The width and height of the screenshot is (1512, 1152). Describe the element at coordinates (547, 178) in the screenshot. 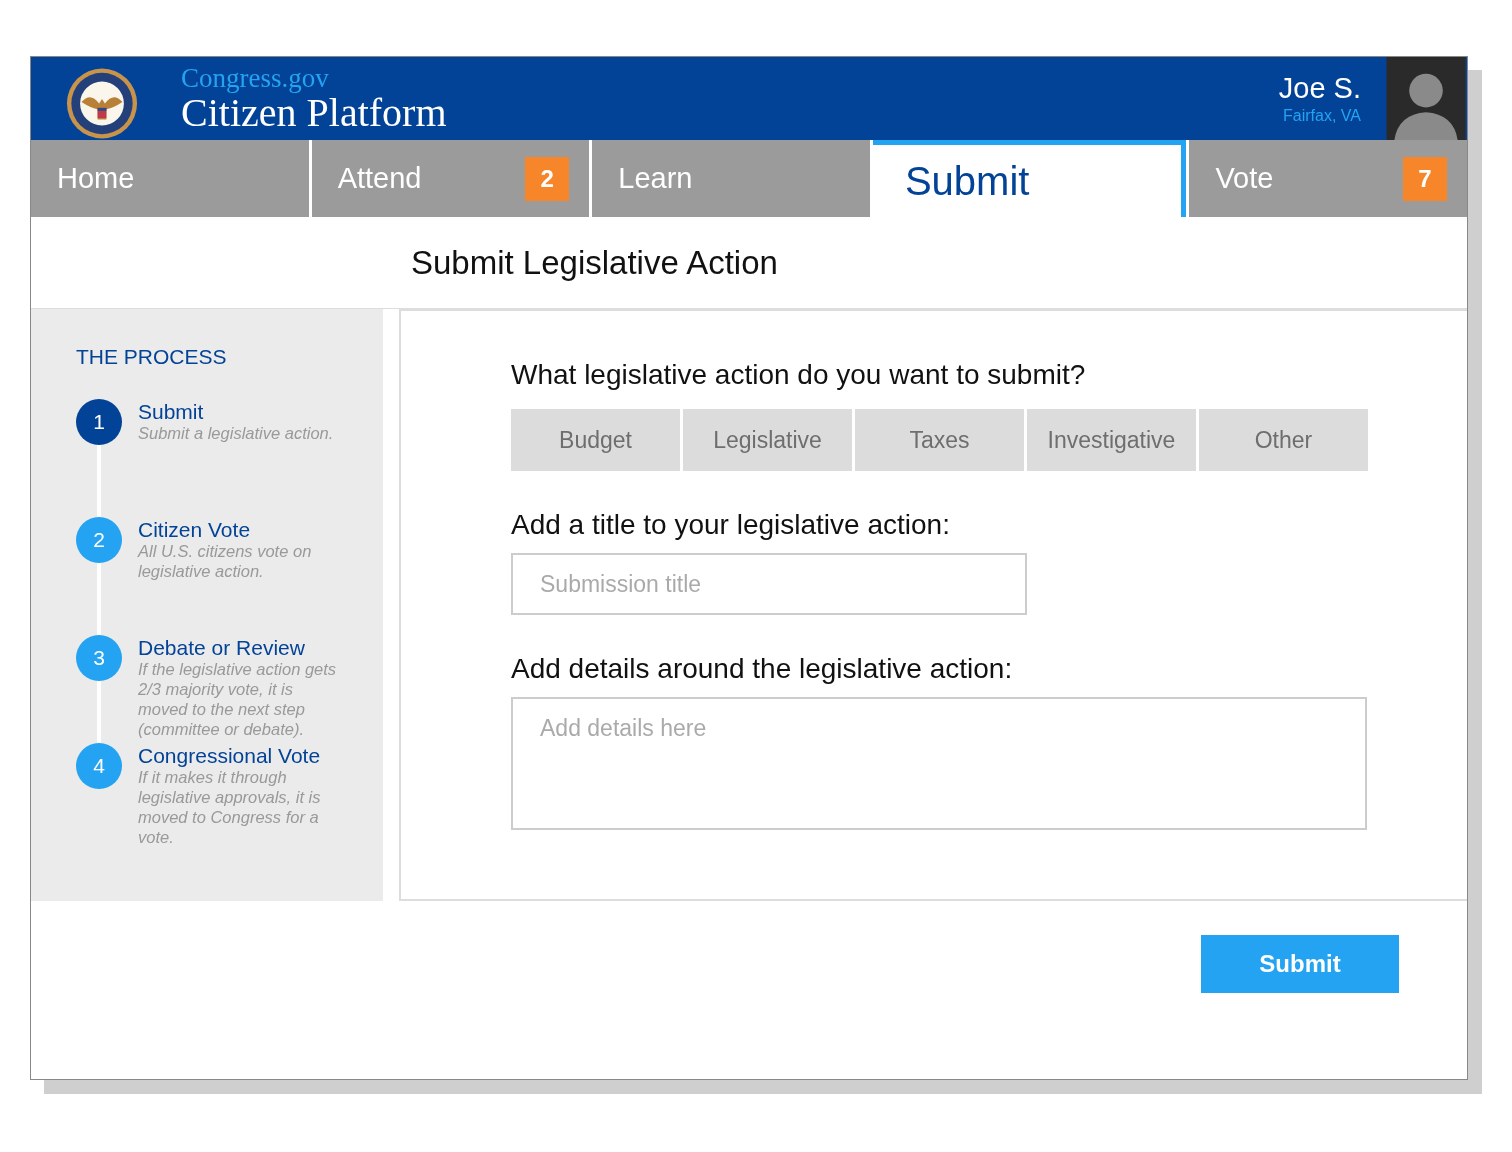

I see `count-badge: 2` at that location.